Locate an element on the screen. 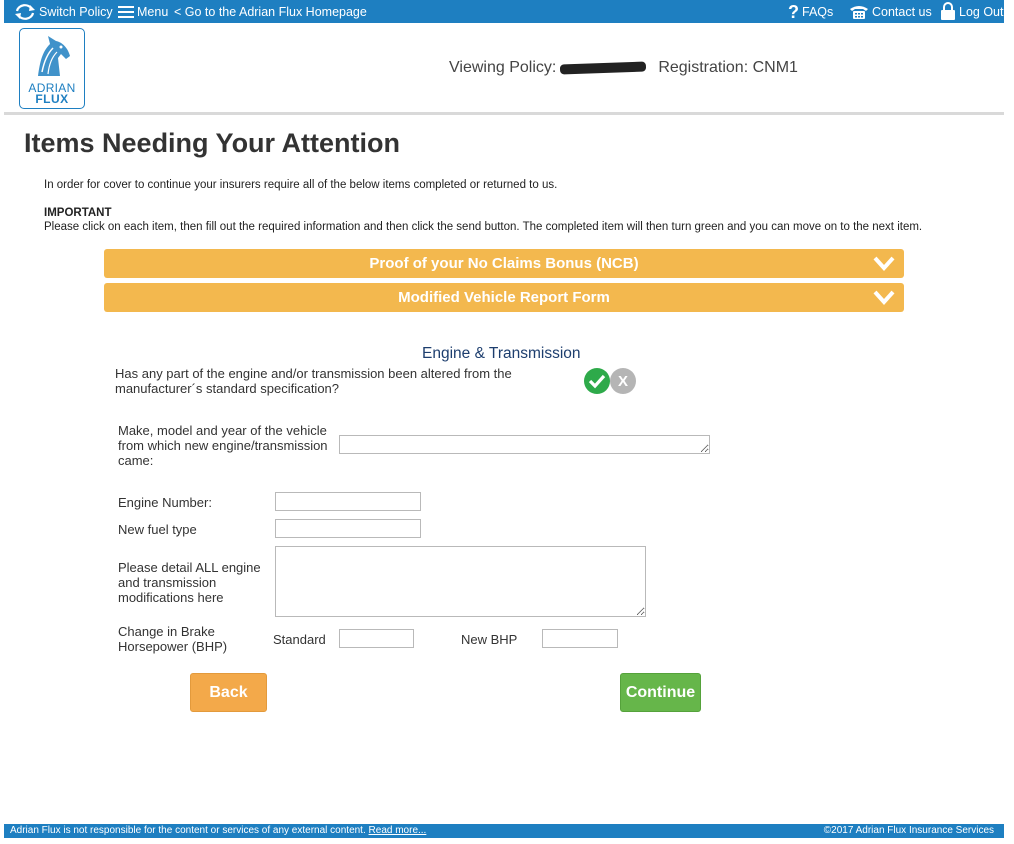  faqs-link: ? FAQs is located at coordinates (810, 11).